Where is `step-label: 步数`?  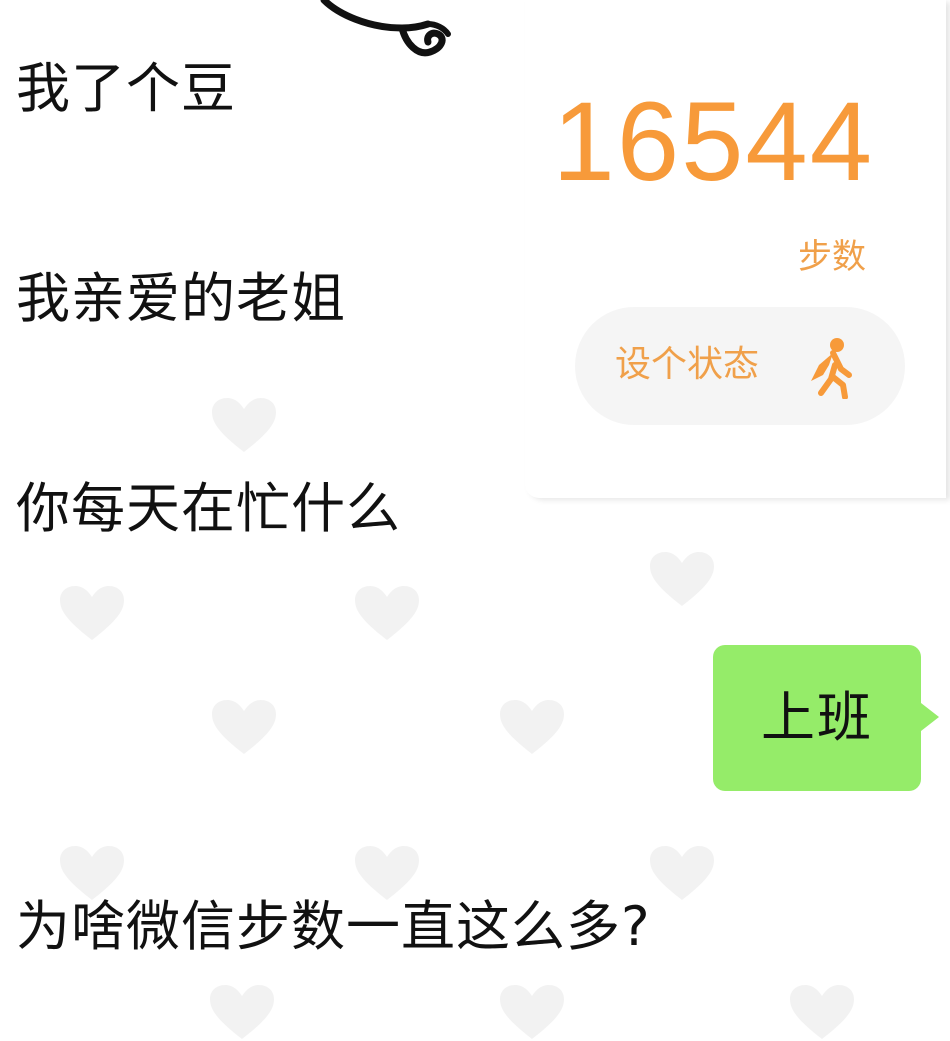
step-label: 步数 is located at coordinates (832, 257).